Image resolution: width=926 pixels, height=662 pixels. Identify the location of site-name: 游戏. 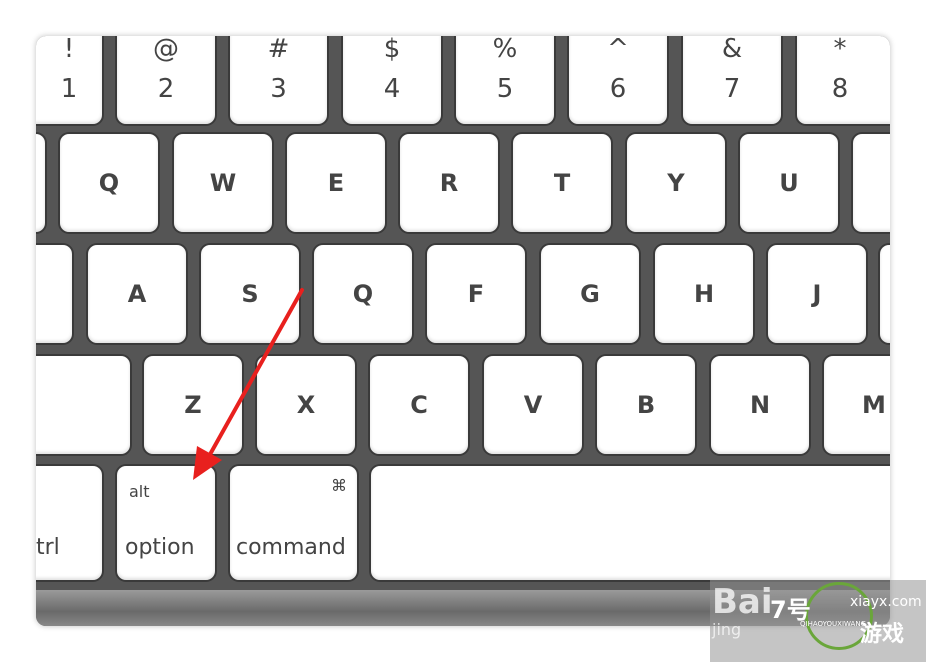
(882, 634).